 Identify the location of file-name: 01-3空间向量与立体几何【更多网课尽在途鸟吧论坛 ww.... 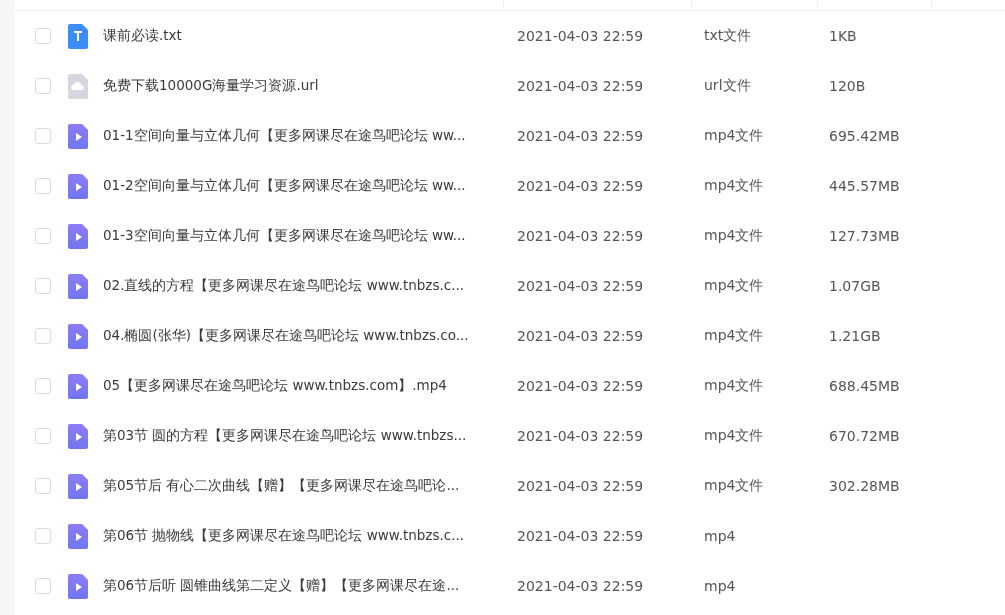
(284, 235).